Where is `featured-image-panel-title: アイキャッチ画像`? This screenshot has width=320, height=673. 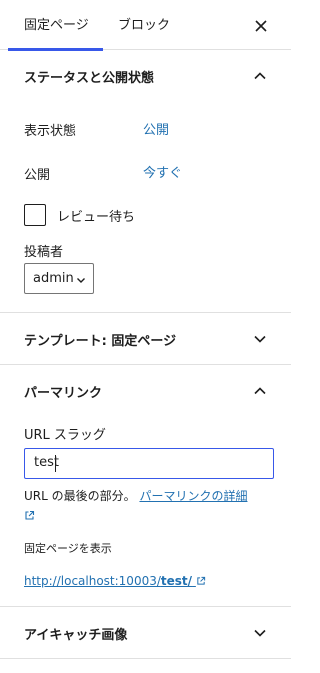 featured-image-panel-title: アイキャッチ画像 is located at coordinates (76, 635).